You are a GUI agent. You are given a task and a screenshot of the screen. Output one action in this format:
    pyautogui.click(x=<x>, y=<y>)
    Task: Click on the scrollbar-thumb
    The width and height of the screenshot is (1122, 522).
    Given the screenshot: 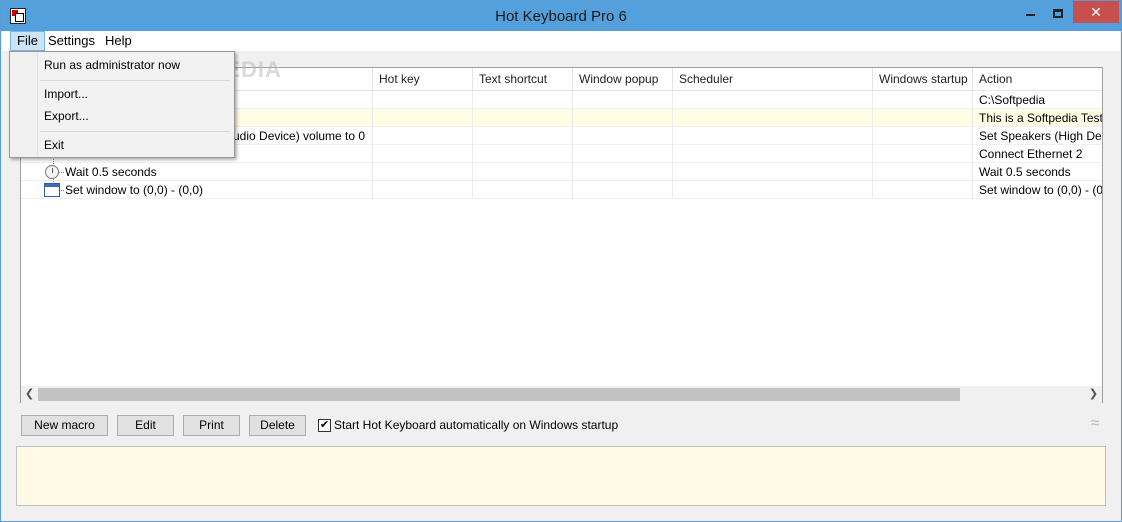 What is the action you would take?
    pyautogui.click(x=499, y=394)
    